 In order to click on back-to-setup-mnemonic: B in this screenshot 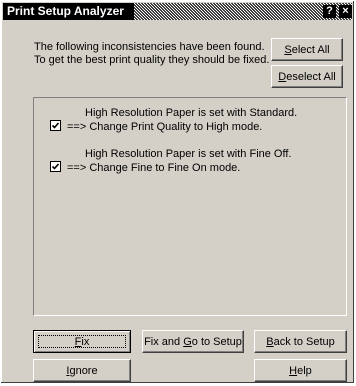, I will do `click(270, 342)`.